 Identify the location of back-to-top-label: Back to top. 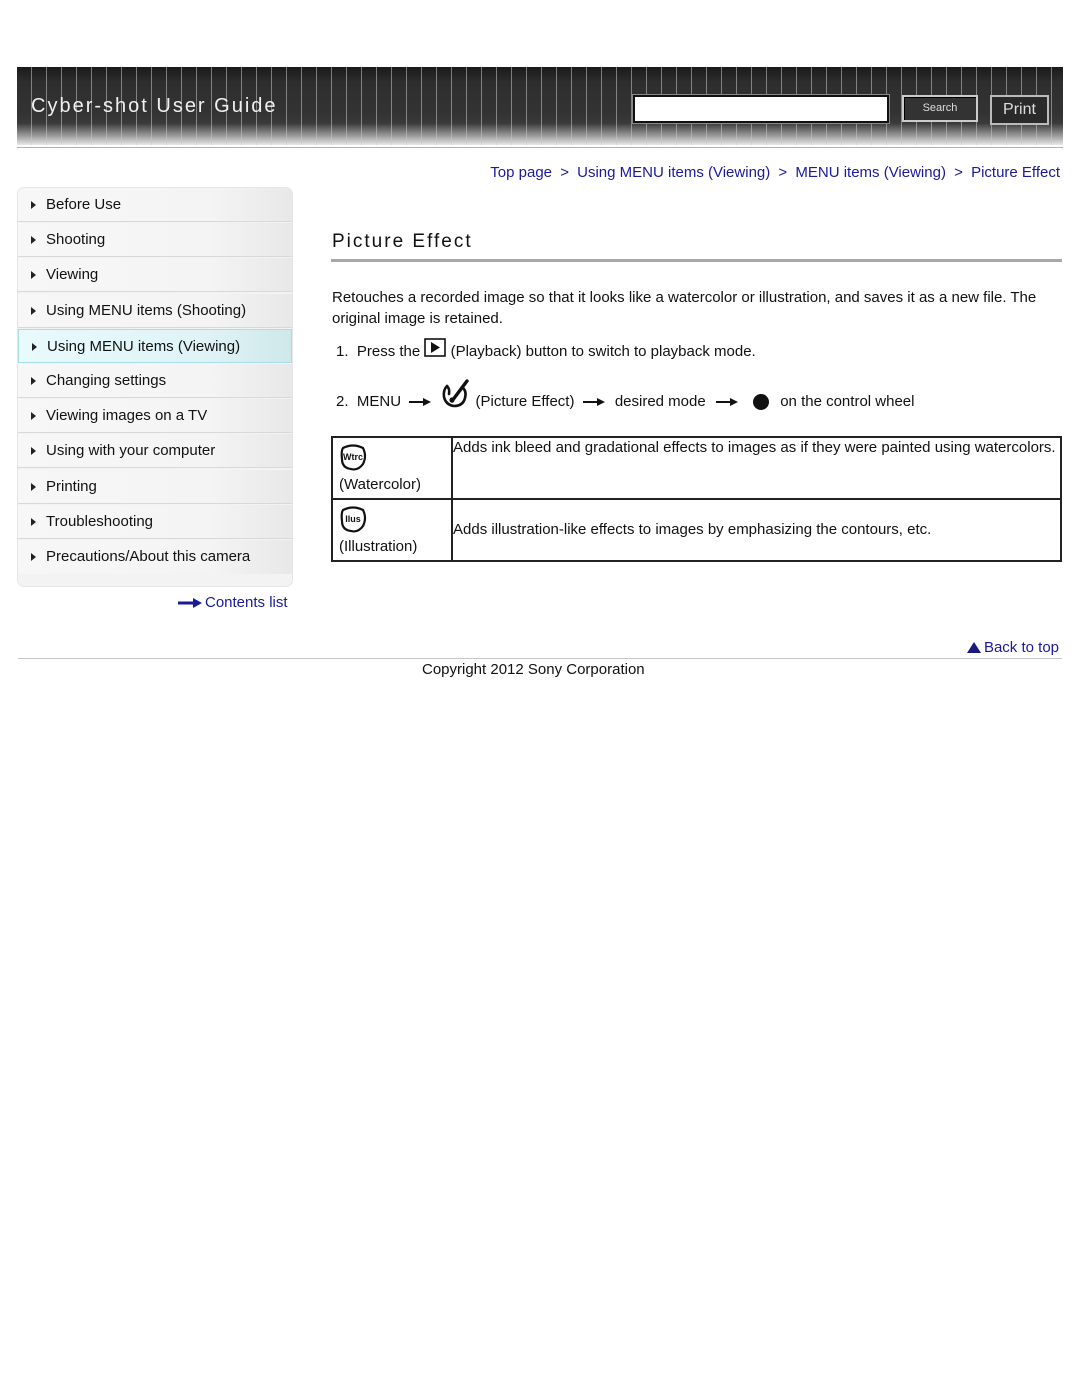
(1021, 647).